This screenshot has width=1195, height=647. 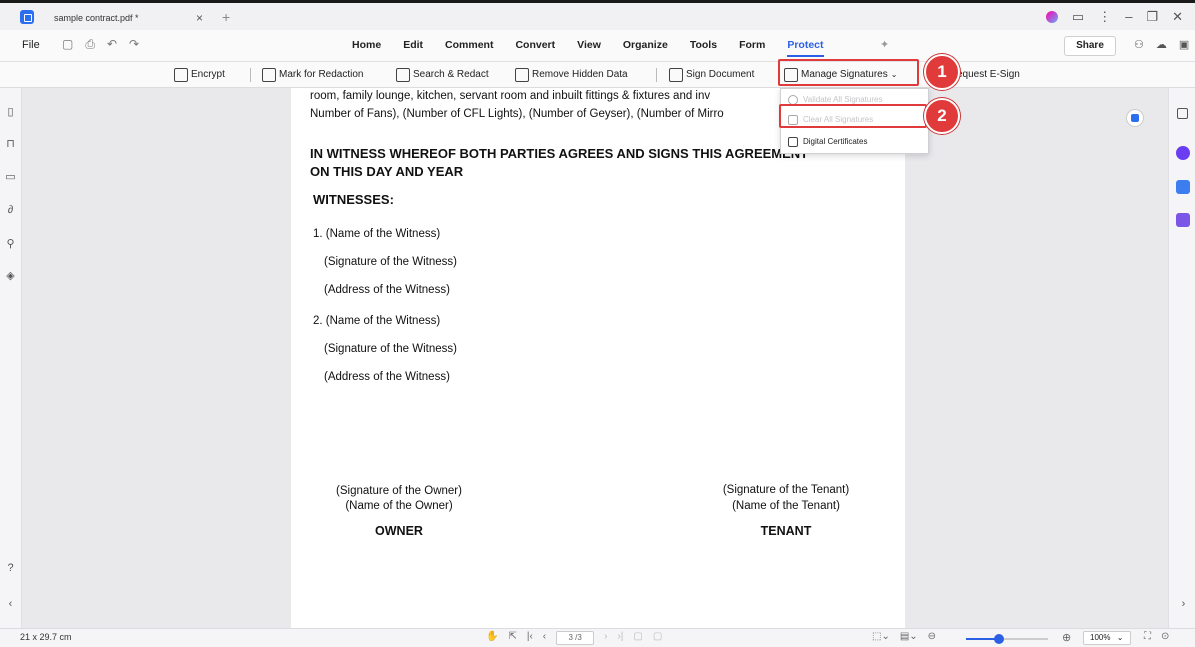 I want to click on single-page-icon: ▢, so click(x=637, y=638).